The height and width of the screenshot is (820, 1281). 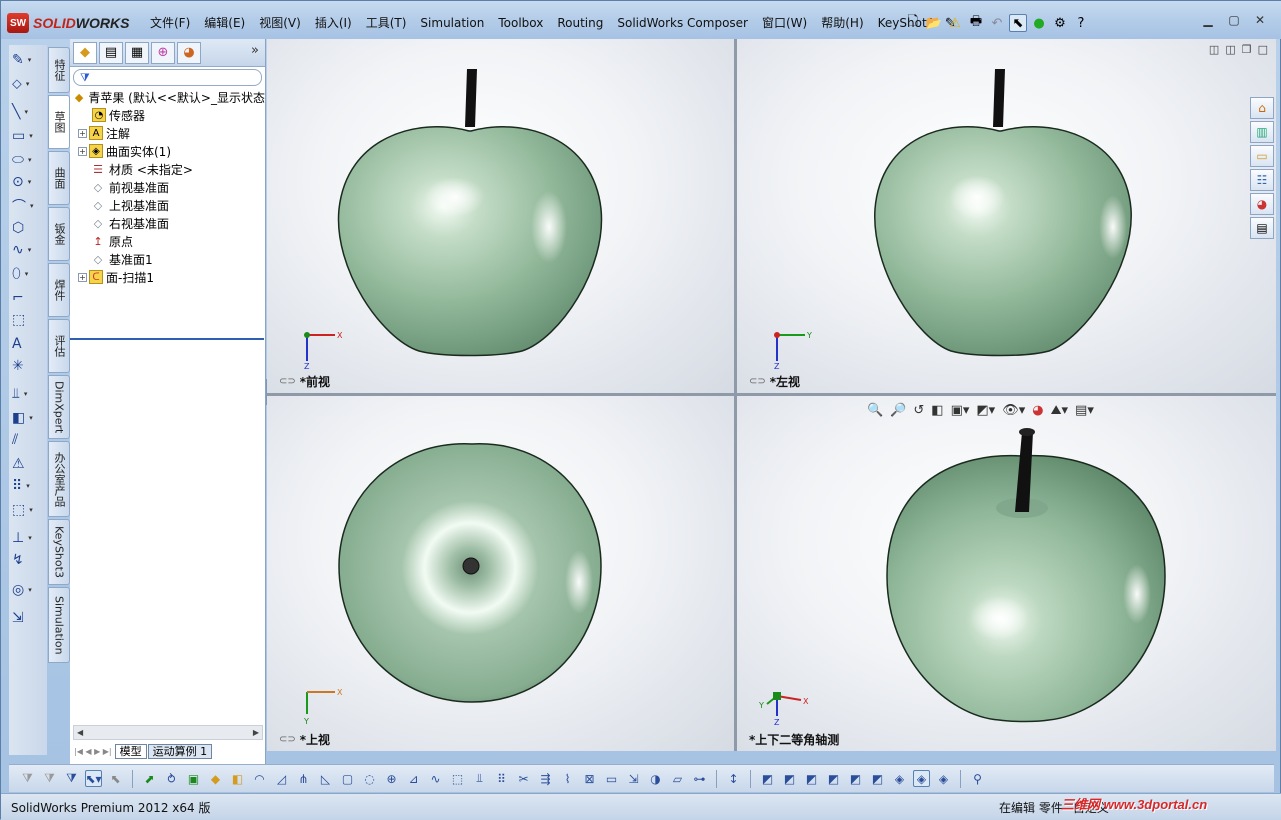 I want to click on view-trimetric-icon: ◈, so click(x=921, y=778).